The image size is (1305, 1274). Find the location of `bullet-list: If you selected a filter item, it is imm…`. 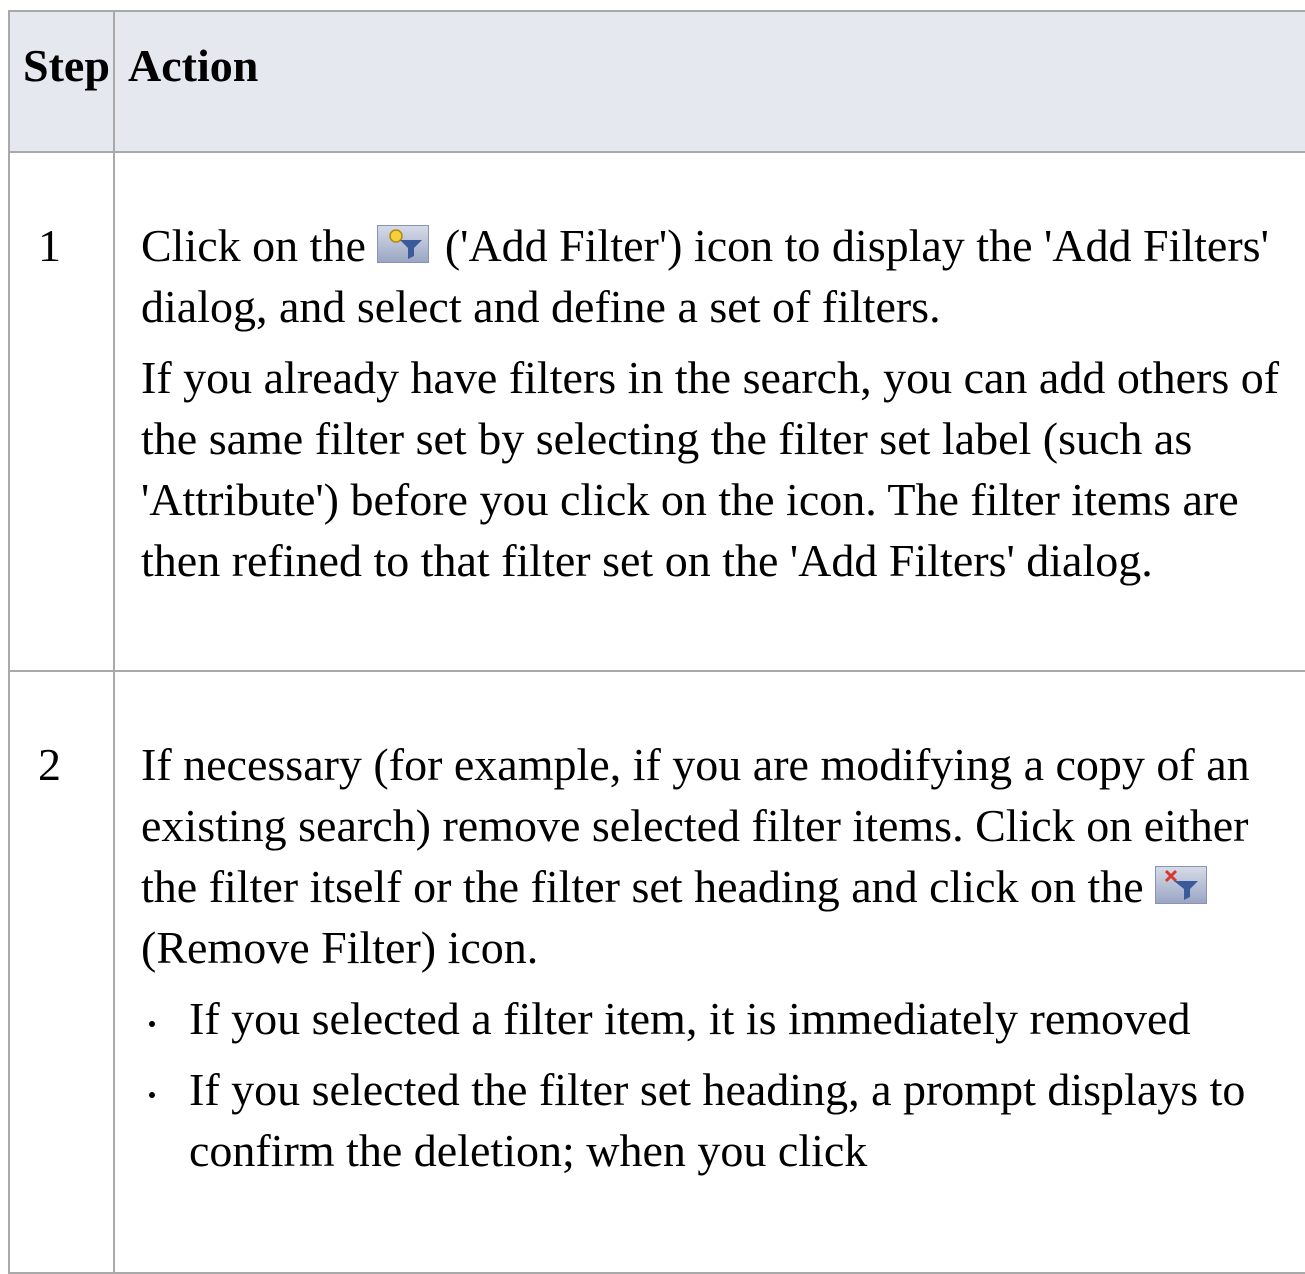

bullet-list: If you selected a filter item, it is imm… is located at coordinates (723, 1084).